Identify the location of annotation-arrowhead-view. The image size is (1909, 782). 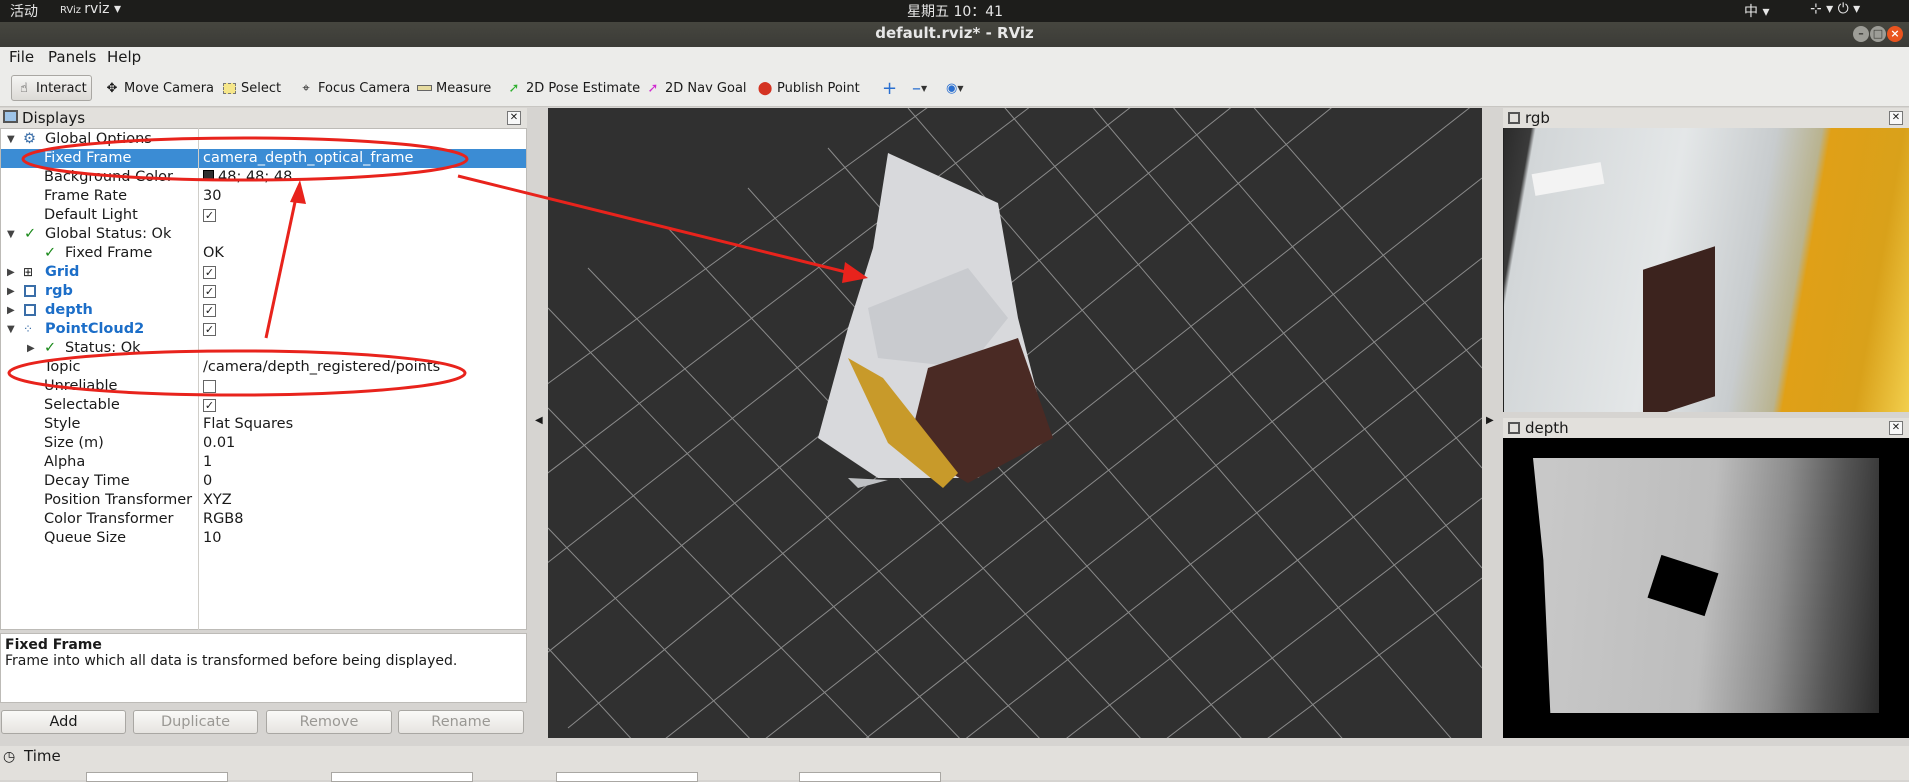
(855, 272).